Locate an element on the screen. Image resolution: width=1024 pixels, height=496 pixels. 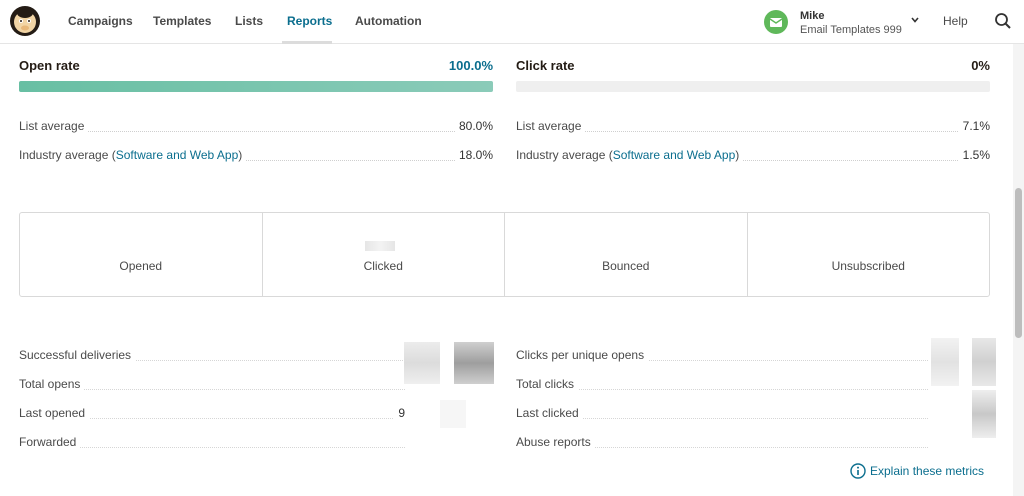
chevron-down-icon is located at coordinates (915, 20).